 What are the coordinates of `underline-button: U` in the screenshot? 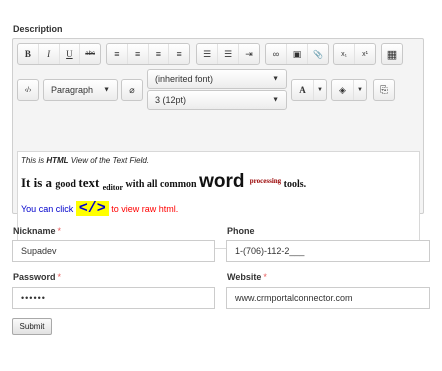 It's located at (70, 54).